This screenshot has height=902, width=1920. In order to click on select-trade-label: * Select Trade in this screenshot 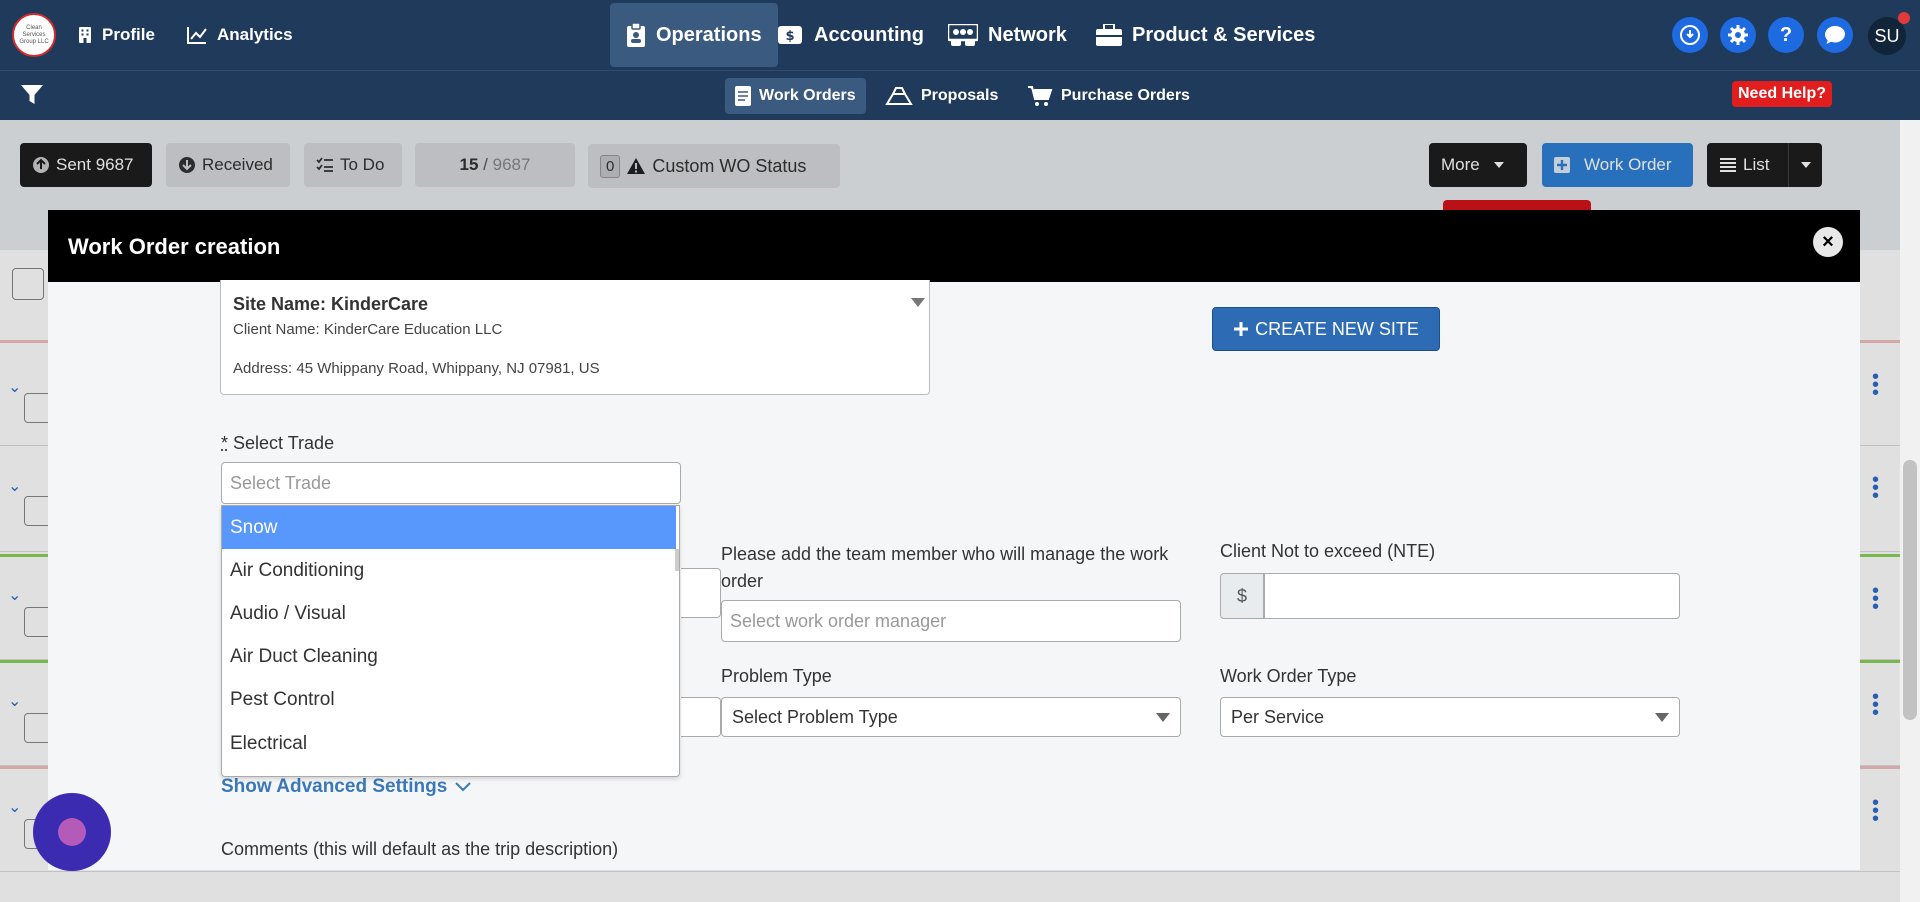, I will do `click(277, 443)`.